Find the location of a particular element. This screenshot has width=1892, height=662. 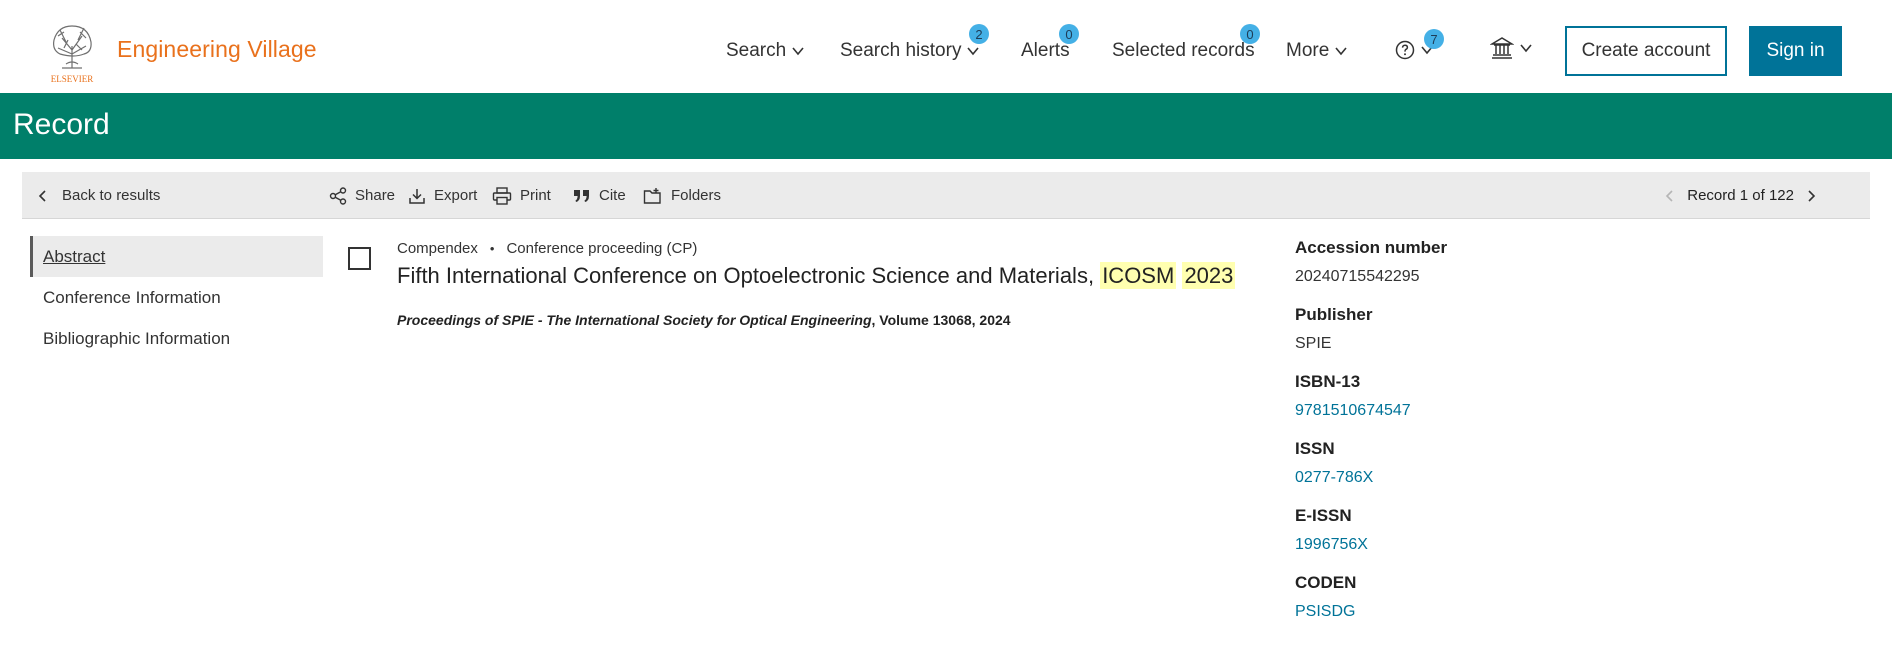

nav-more-label: More is located at coordinates (1308, 50).